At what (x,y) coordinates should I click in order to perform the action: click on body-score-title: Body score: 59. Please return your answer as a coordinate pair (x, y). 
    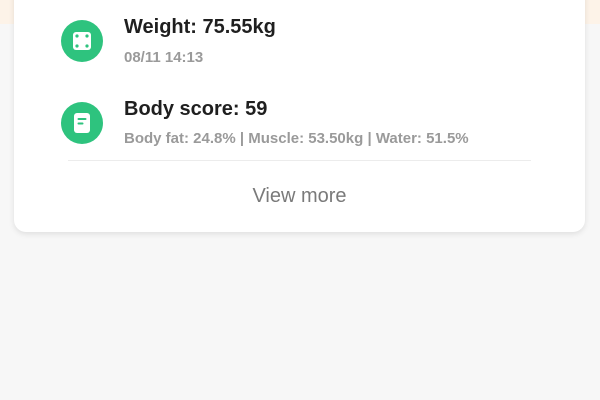
    Looking at the image, I should click on (196, 109).